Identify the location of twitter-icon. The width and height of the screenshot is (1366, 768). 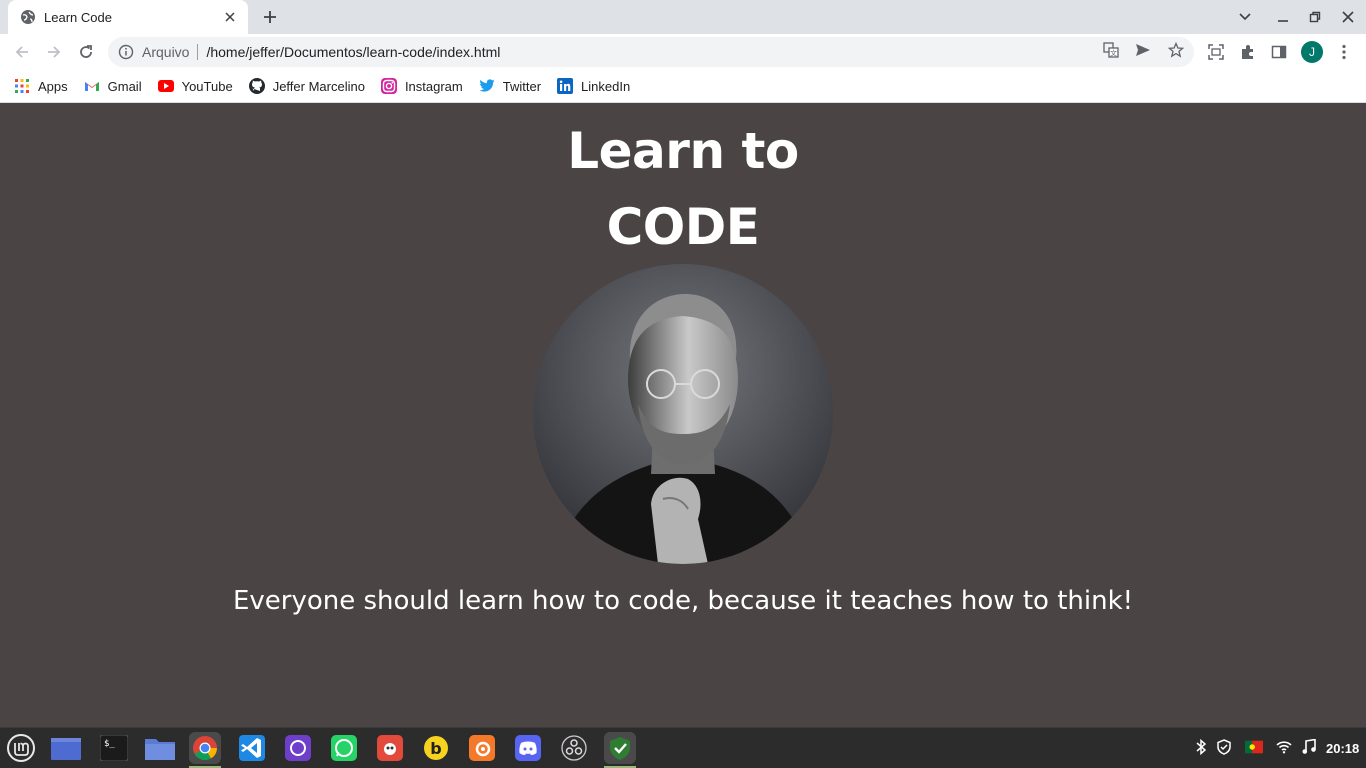
(487, 86).